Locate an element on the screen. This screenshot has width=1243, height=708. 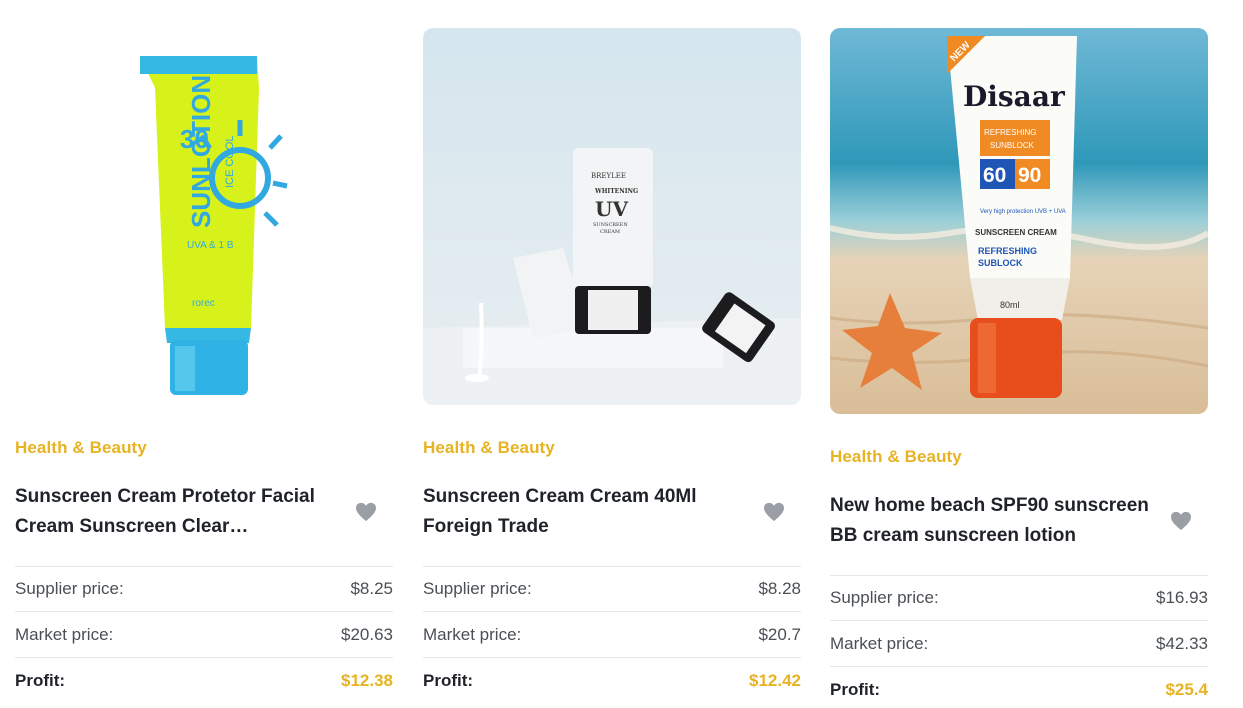
svg-text: UVA & 1 B is located at coordinates (210, 245).